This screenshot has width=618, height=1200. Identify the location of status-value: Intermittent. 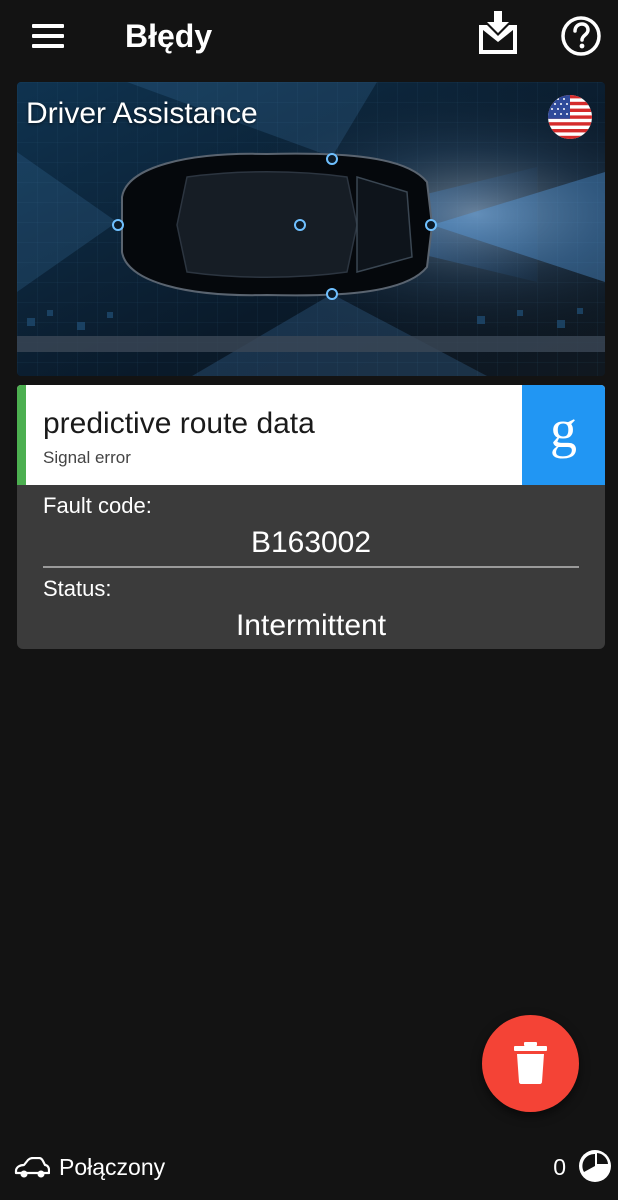
(311, 625).